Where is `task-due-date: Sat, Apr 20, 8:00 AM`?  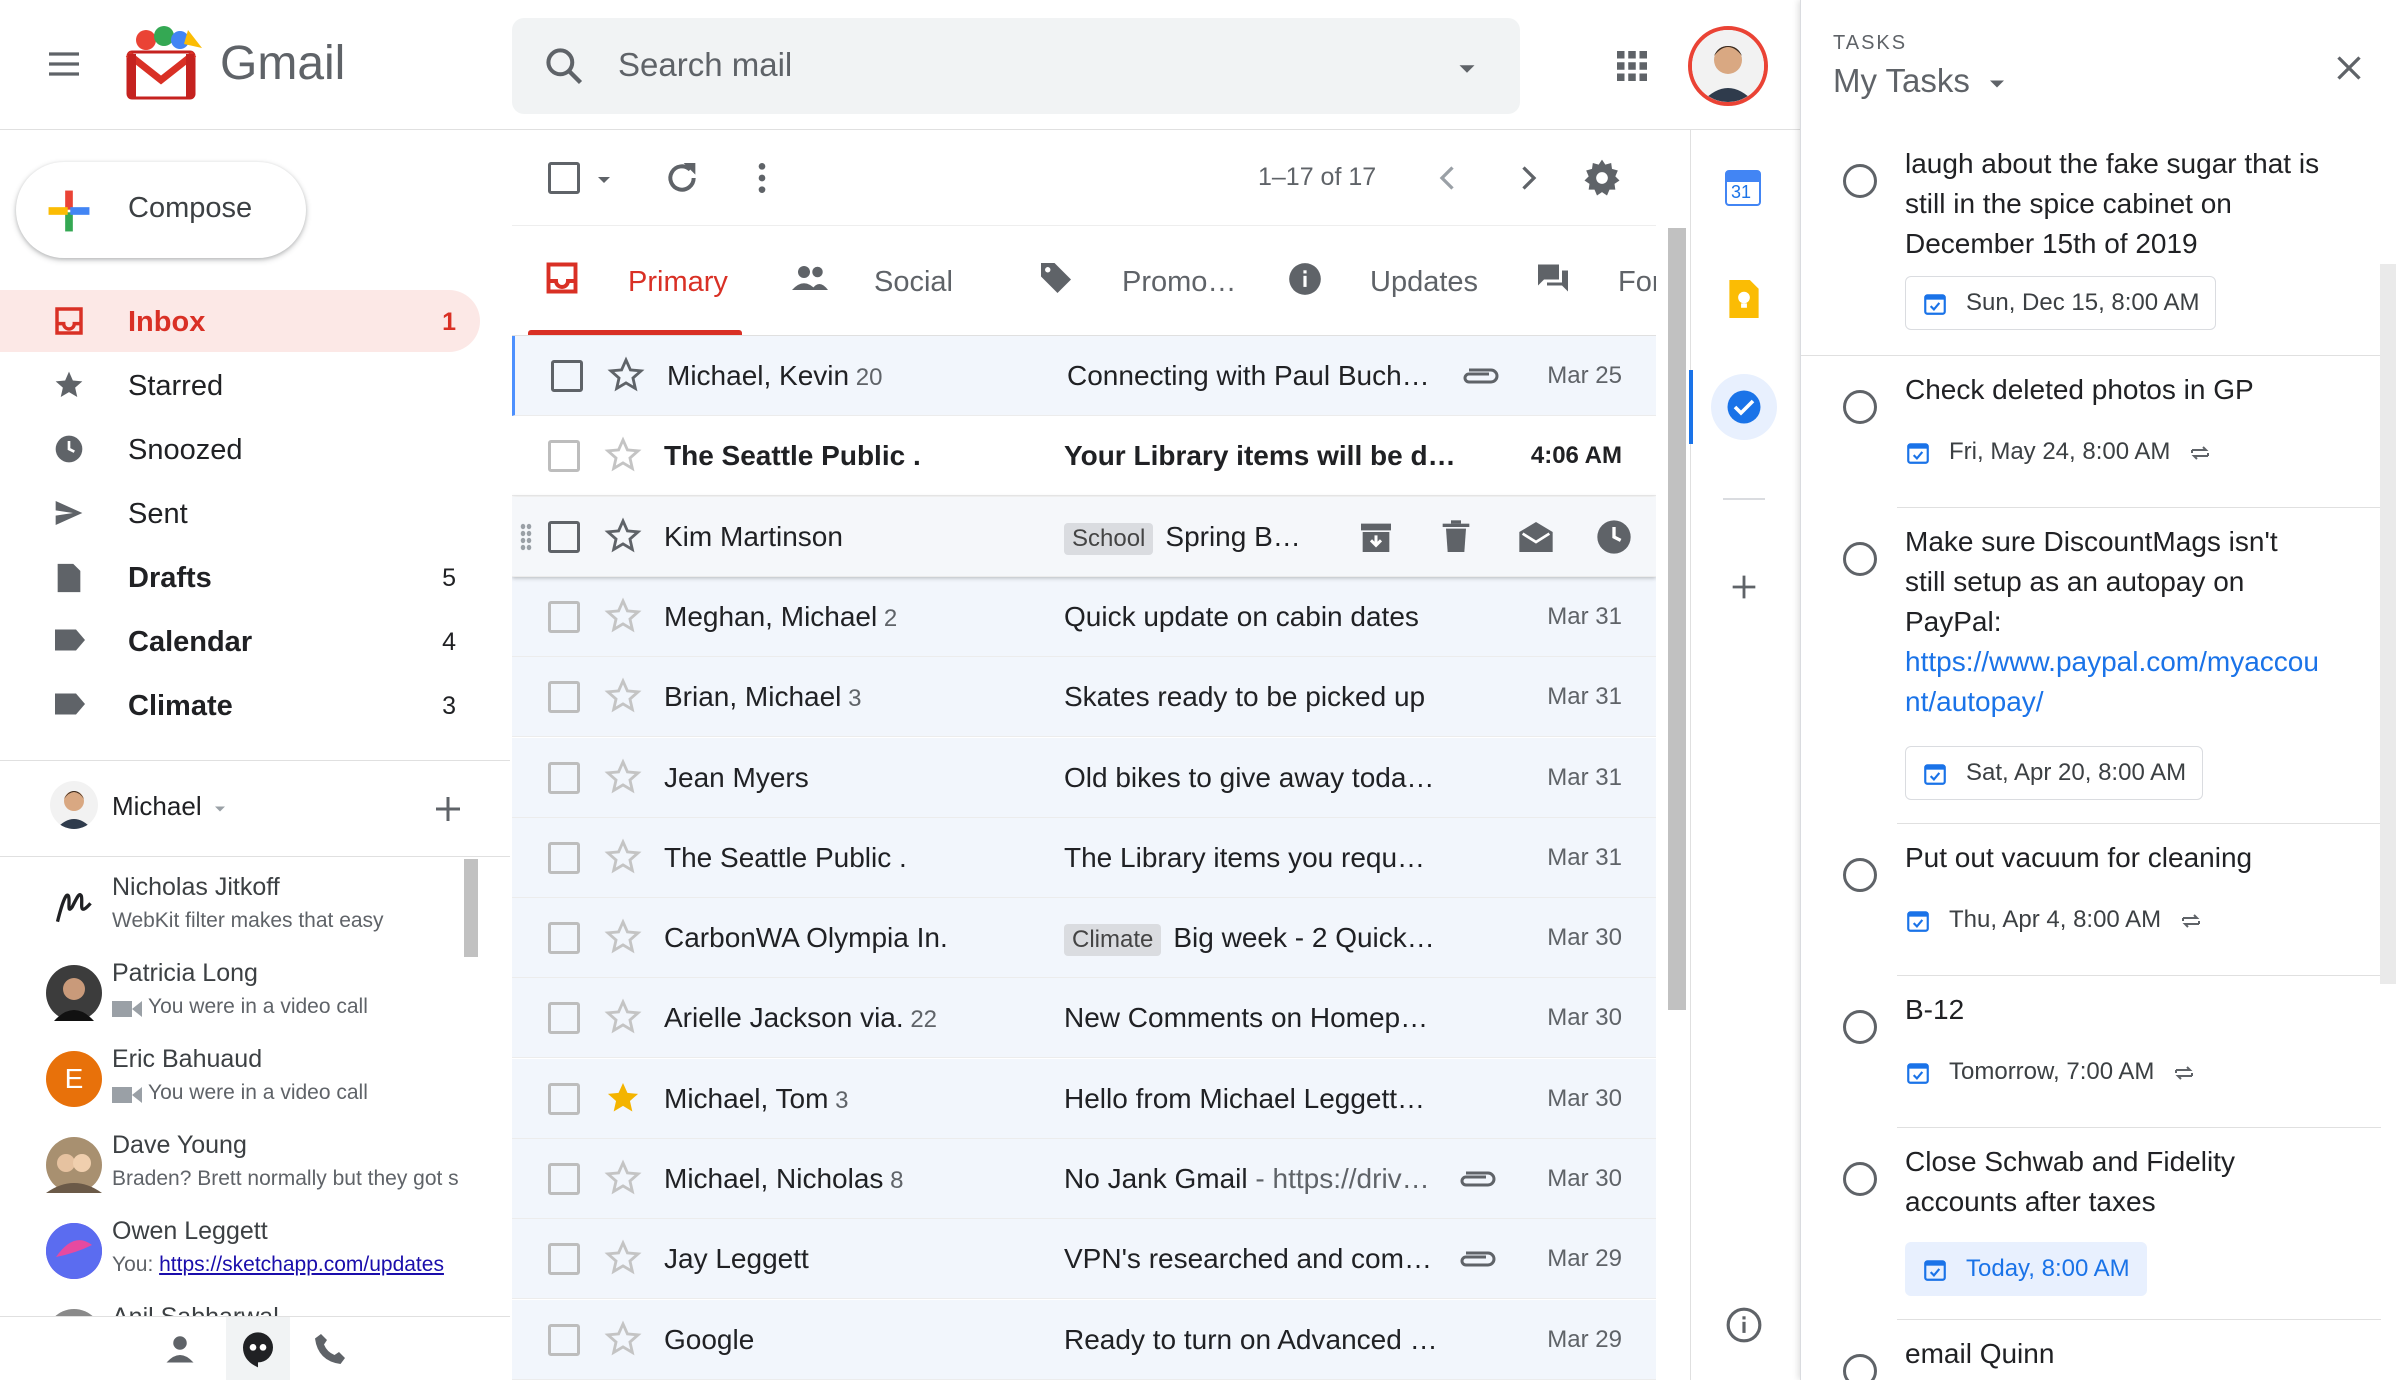 task-due-date: Sat, Apr 20, 8:00 AM is located at coordinates (2054, 773).